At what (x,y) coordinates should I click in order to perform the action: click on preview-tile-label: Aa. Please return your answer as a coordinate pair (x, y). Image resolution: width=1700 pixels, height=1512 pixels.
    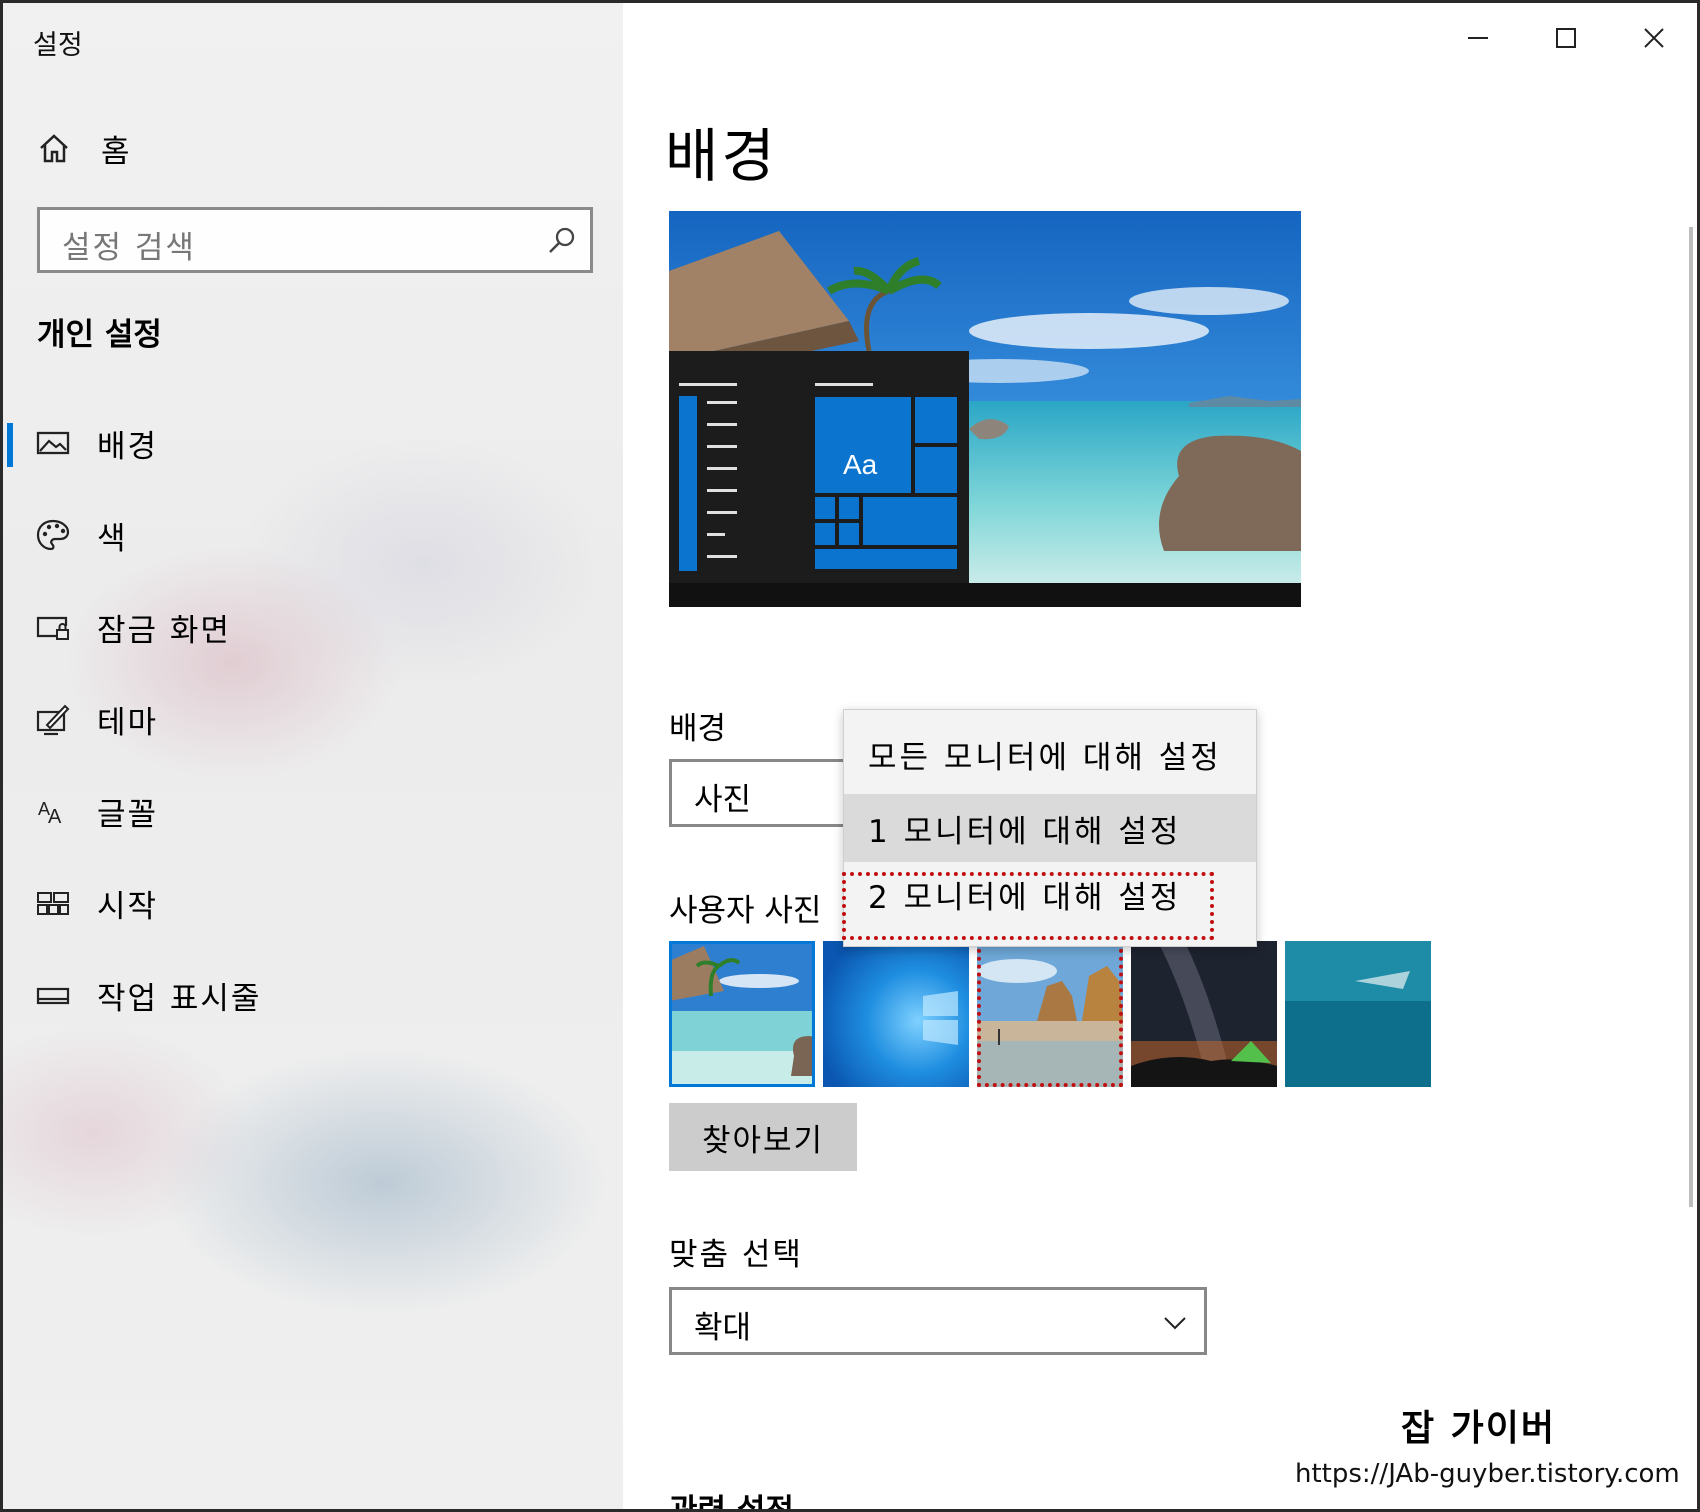
    Looking at the image, I should click on (860, 464).